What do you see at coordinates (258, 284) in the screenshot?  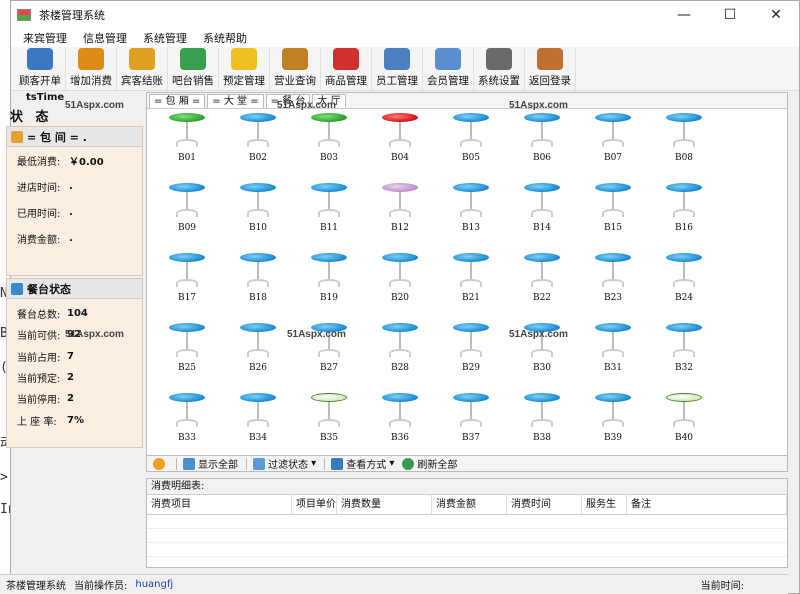 I see `seat-B18: B18` at bounding box center [258, 284].